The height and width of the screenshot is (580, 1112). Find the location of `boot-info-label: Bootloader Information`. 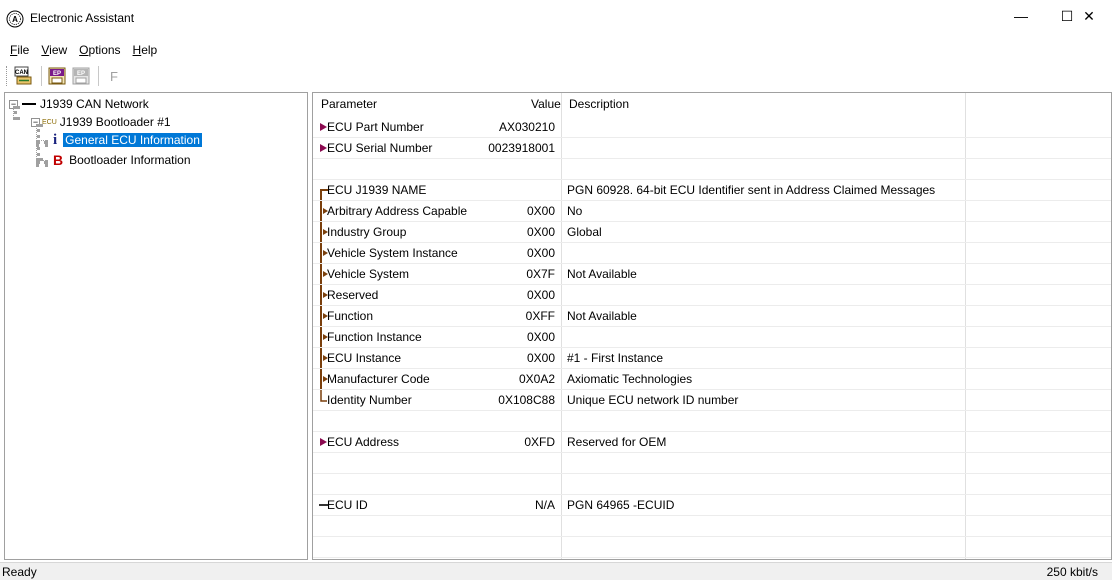

boot-info-label: Bootloader Information is located at coordinates (130, 160).